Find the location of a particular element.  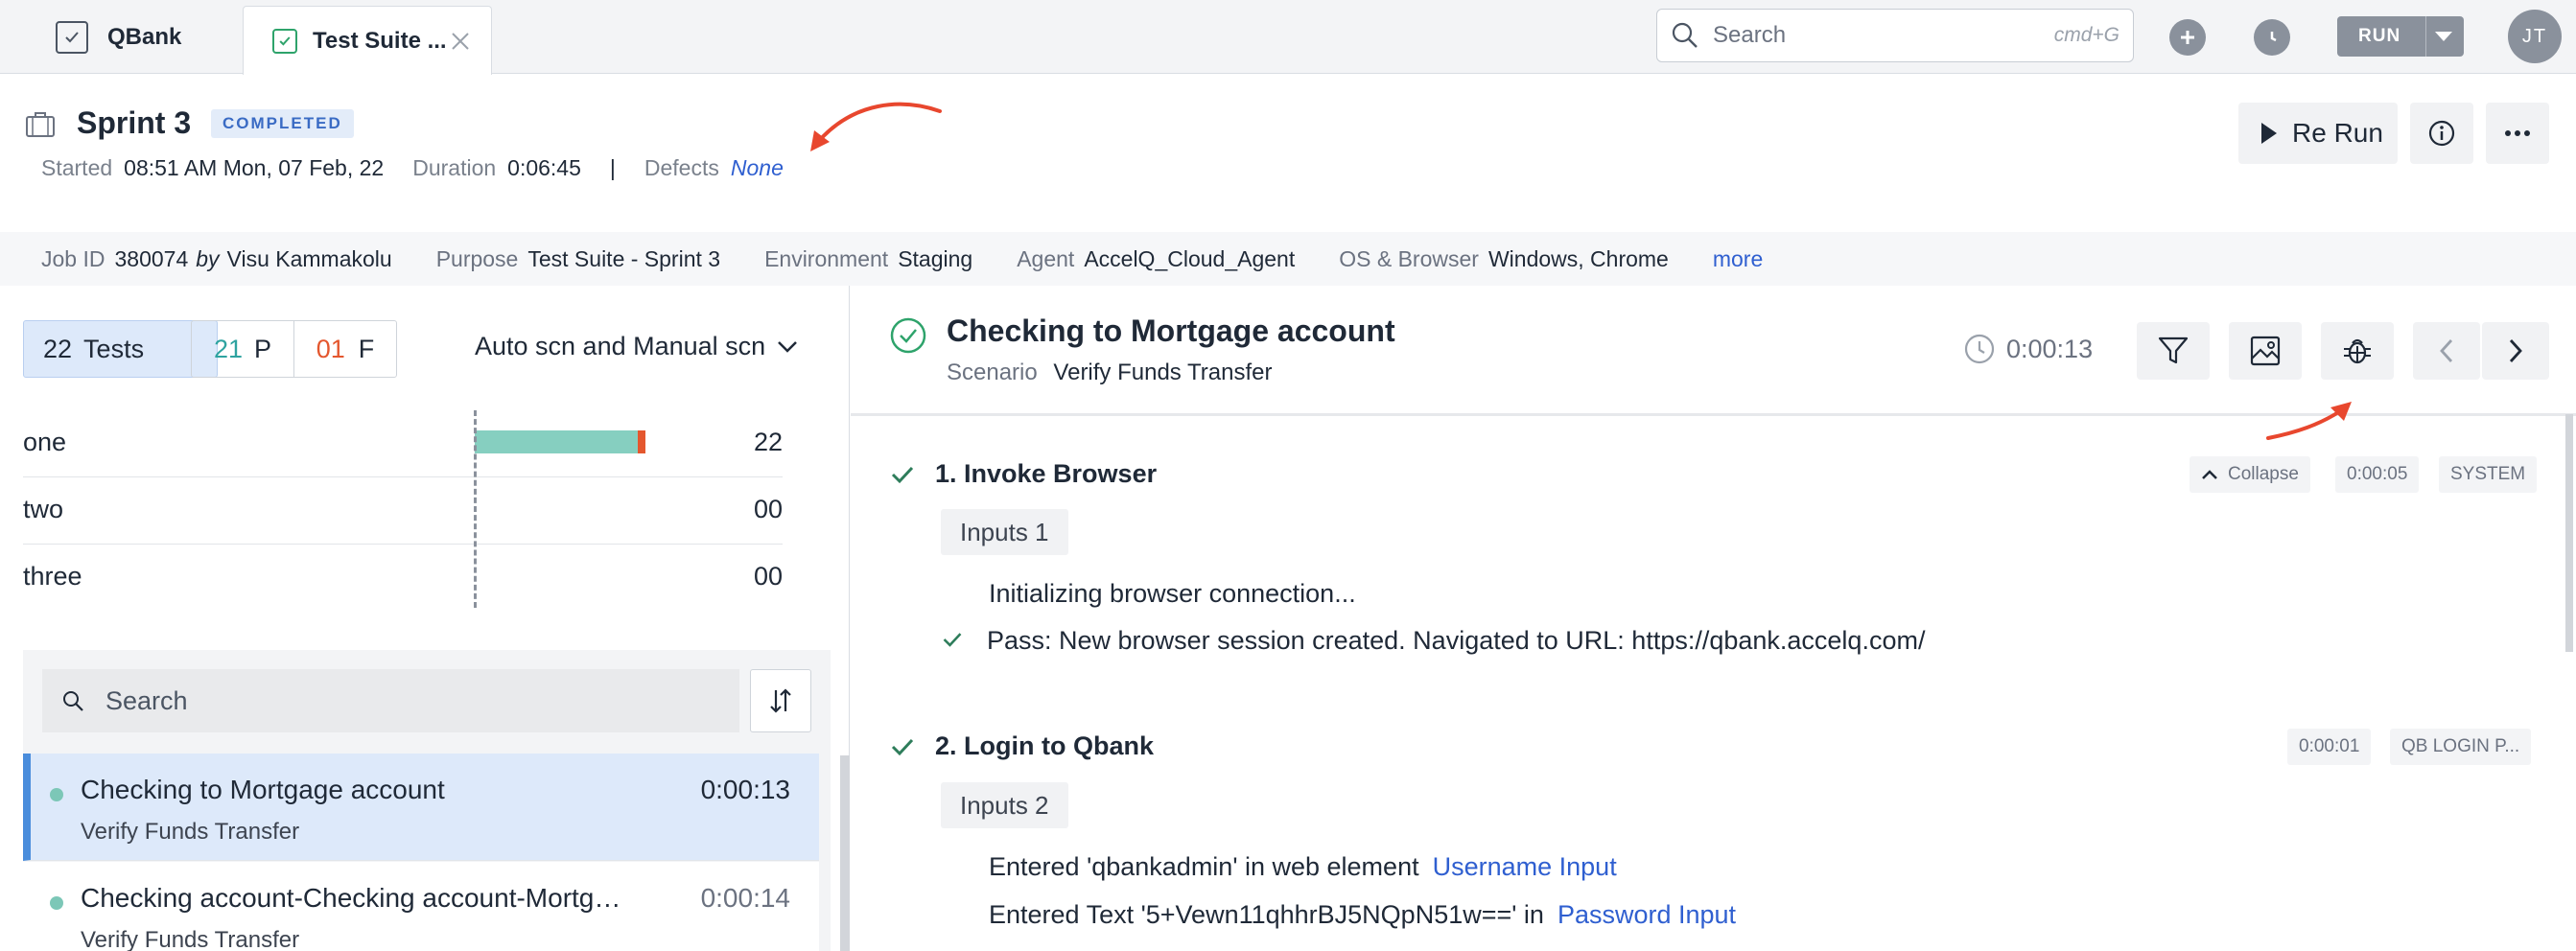

purpose-label: Purpose is located at coordinates (477, 258).